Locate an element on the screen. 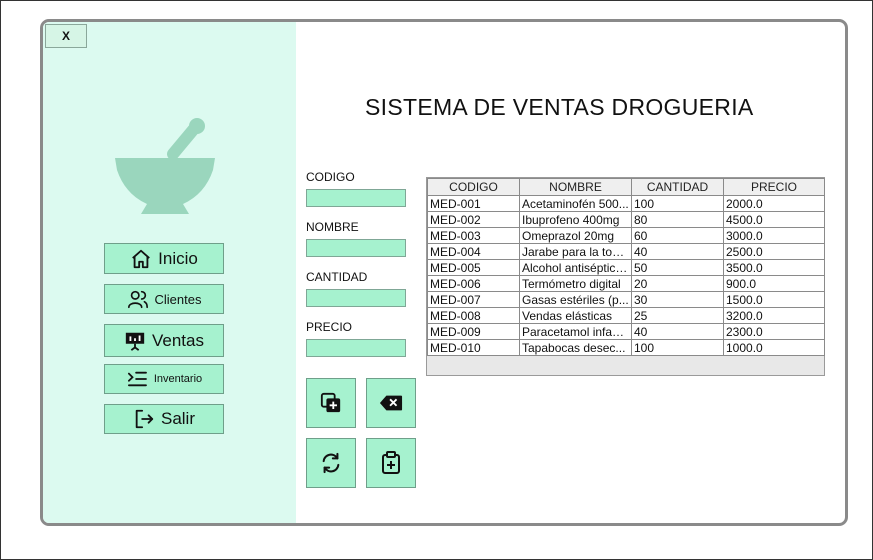 Image resolution: width=873 pixels, height=560 pixels. table-cell: MED-007 is located at coordinates (473, 299).